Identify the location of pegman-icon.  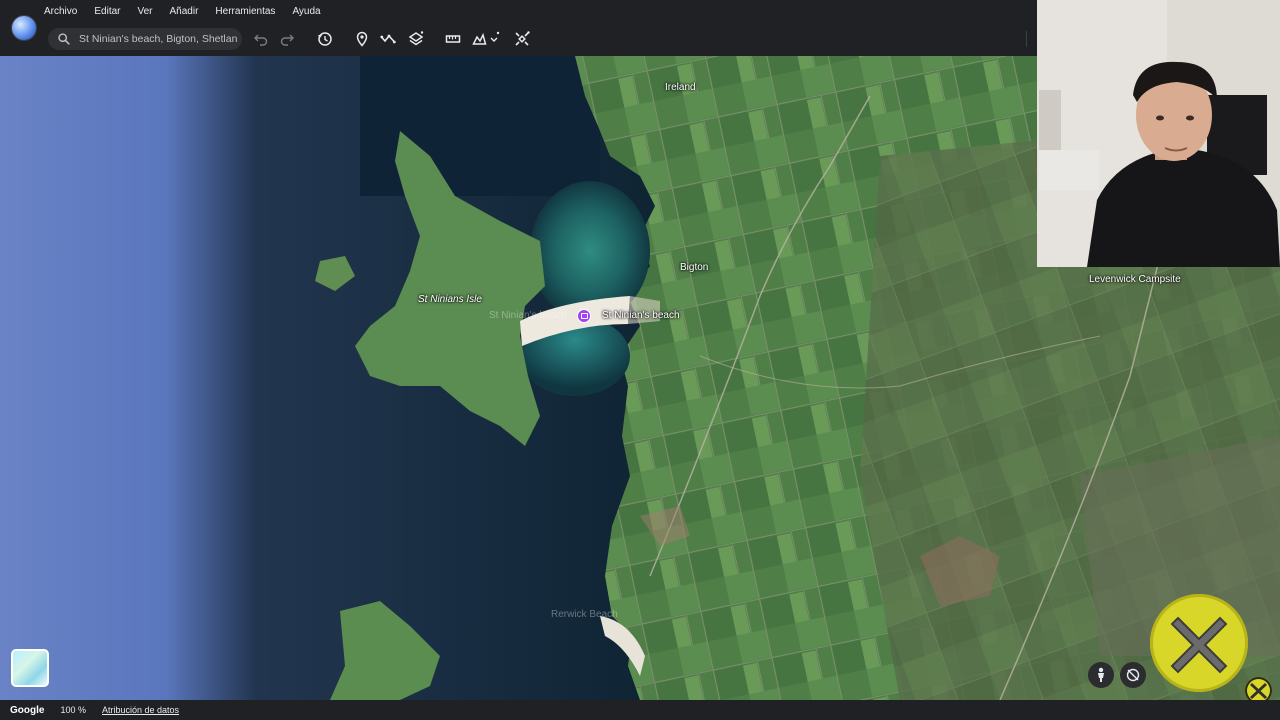
(1101, 674).